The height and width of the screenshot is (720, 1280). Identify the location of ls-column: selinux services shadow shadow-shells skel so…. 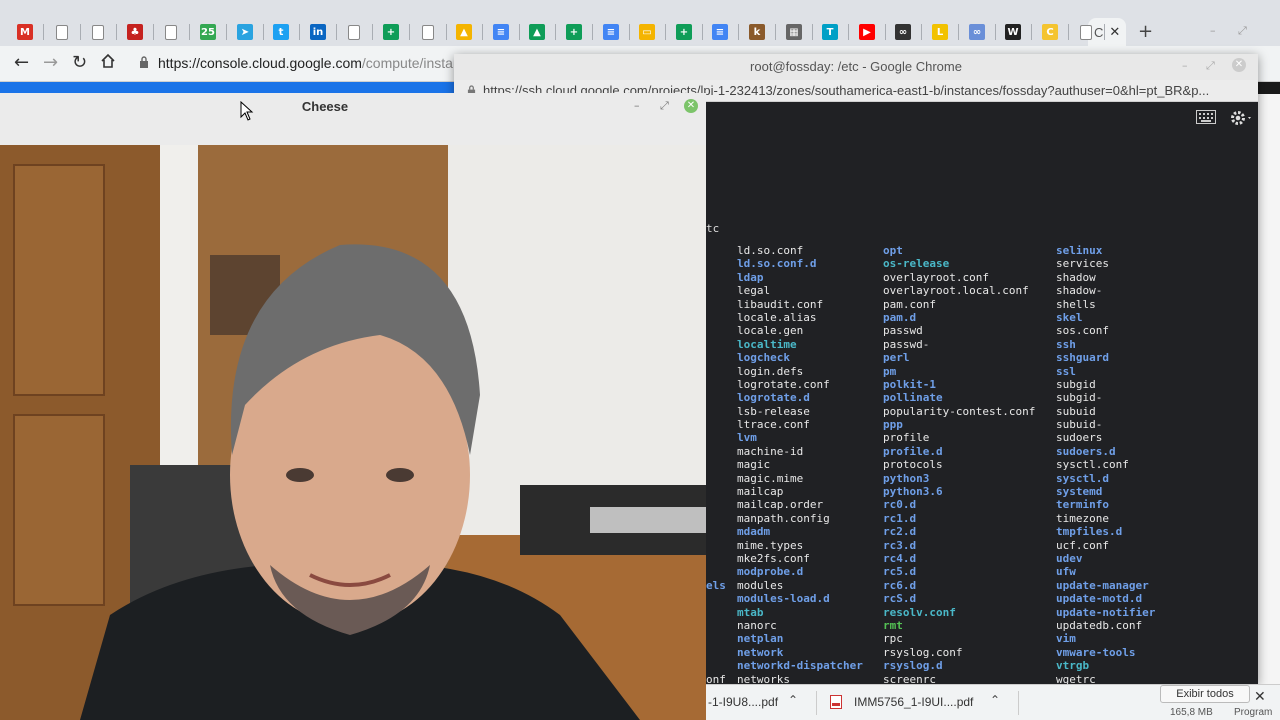
(1125, 464).